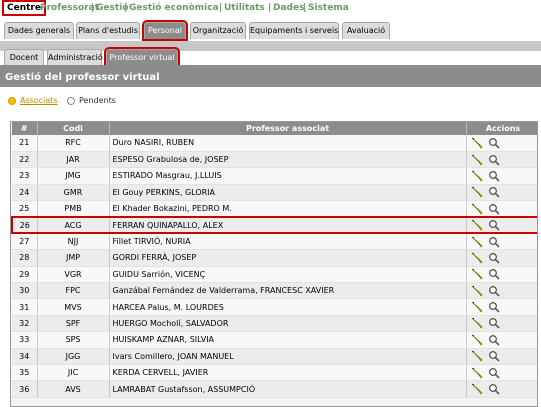 Image resolution: width=541 pixels, height=407 pixels. What do you see at coordinates (270, 77) in the screenshot?
I see `section-title: Gestió del professor virtual` at bounding box center [270, 77].